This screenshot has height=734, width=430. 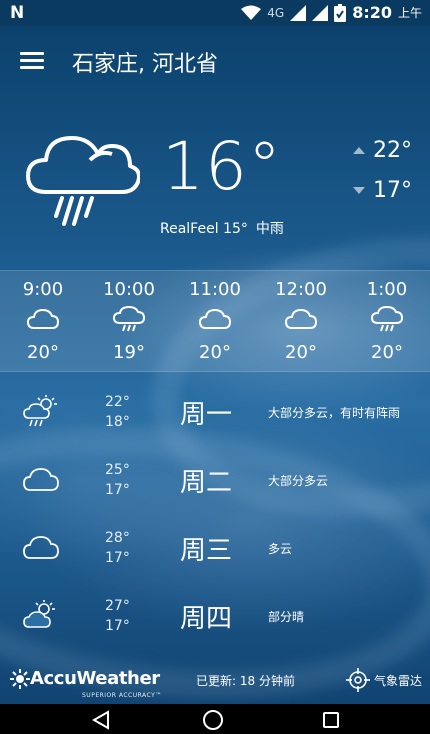 What do you see at coordinates (331, 12) in the screenshot?
I see `status-icons: 4G 8:20 上午` at bounding box center [331, 12].